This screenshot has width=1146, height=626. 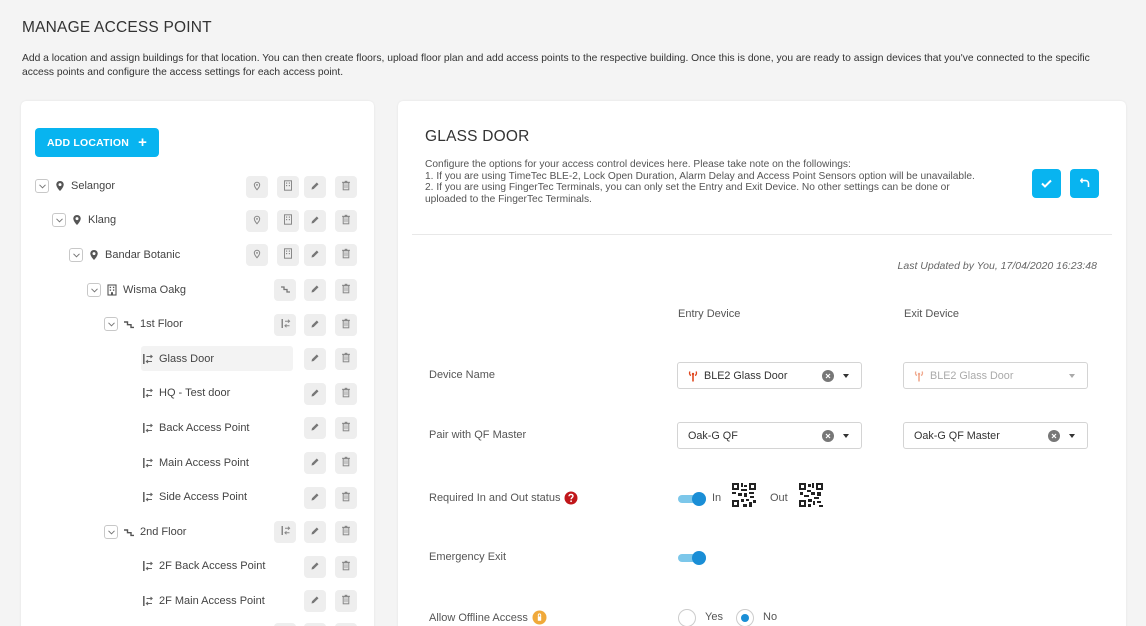 I want to click on info-icon, so click(x=539, y=617).